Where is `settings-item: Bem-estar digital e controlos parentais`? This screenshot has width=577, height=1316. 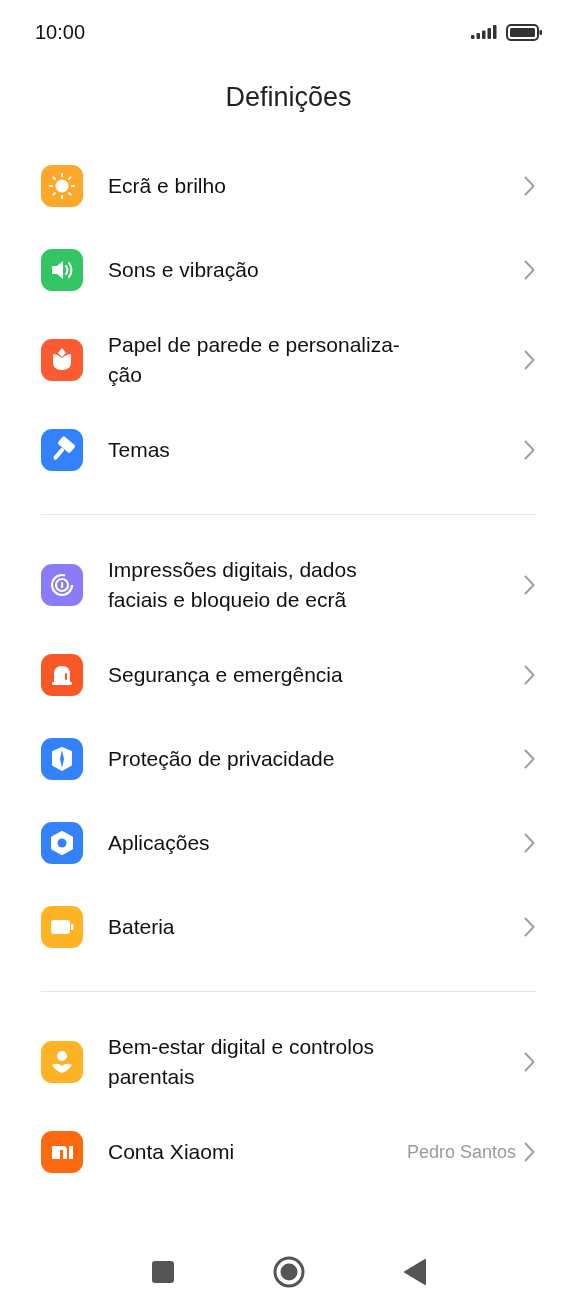
settings-item: Bem-estar digital e controlos parentais is located at coordinates (288, 1062).